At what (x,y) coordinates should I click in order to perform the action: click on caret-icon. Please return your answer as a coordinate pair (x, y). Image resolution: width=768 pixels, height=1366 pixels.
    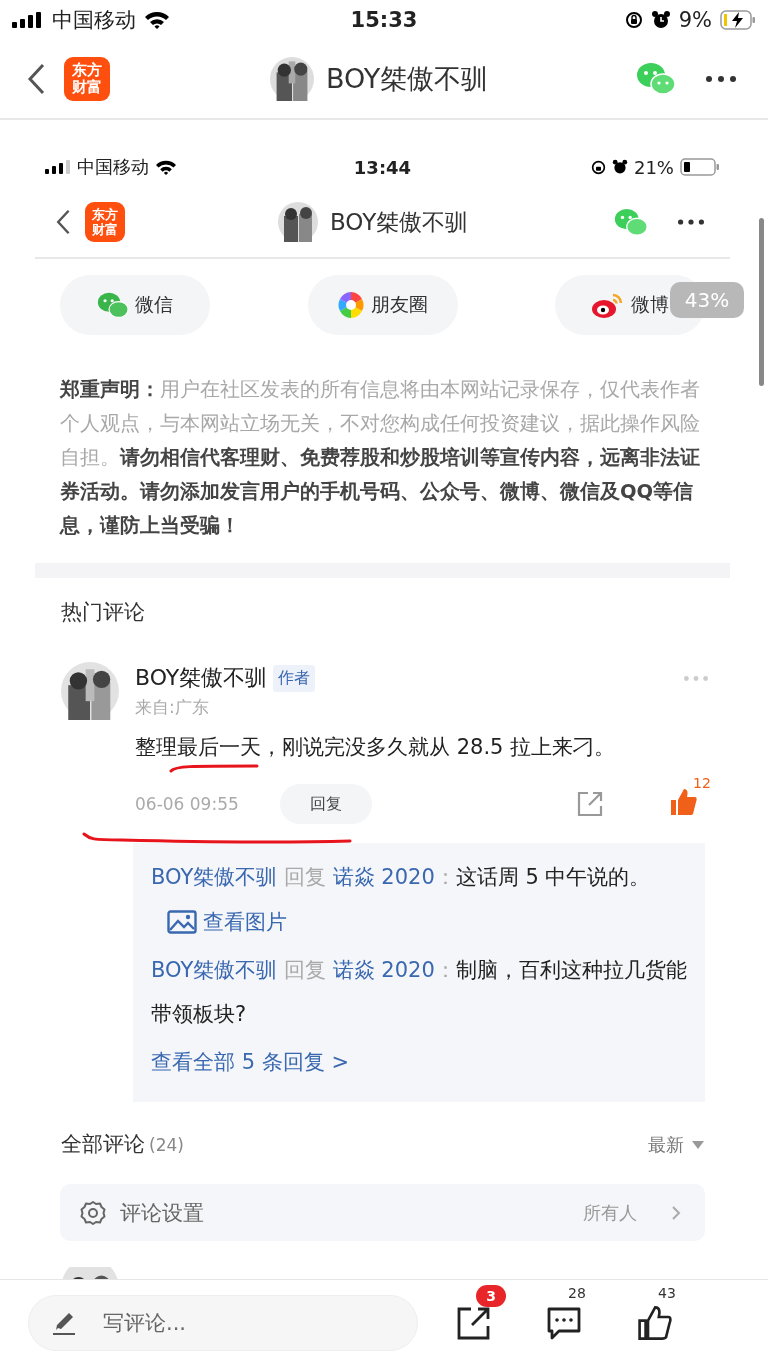
    Looking at the image, I should click on (698, 1145).